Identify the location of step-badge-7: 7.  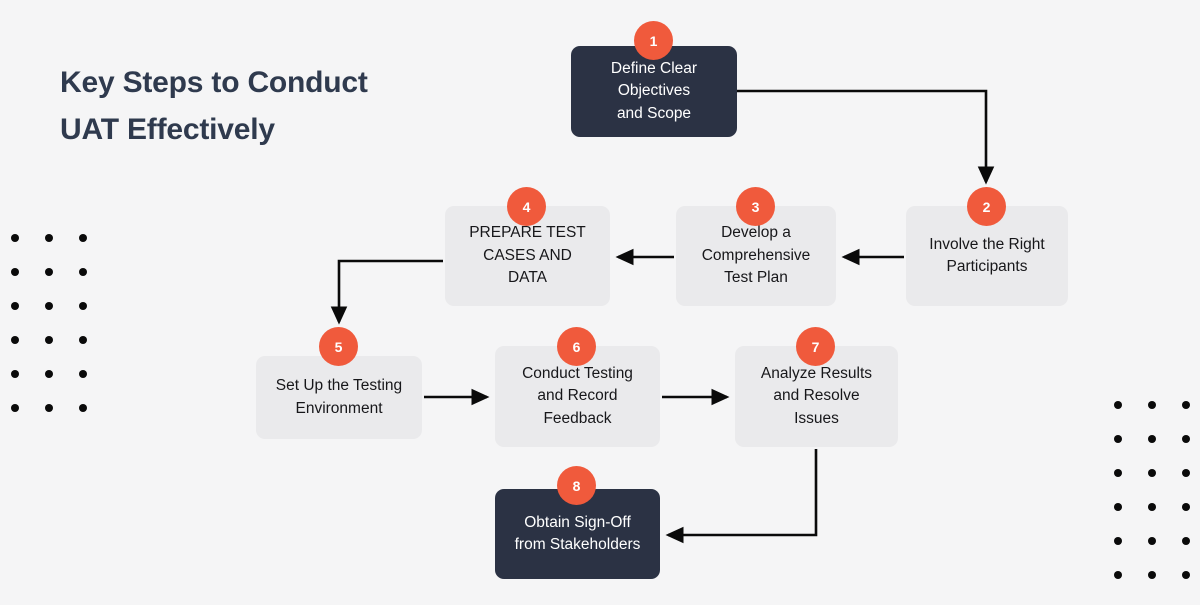
(815, 346).